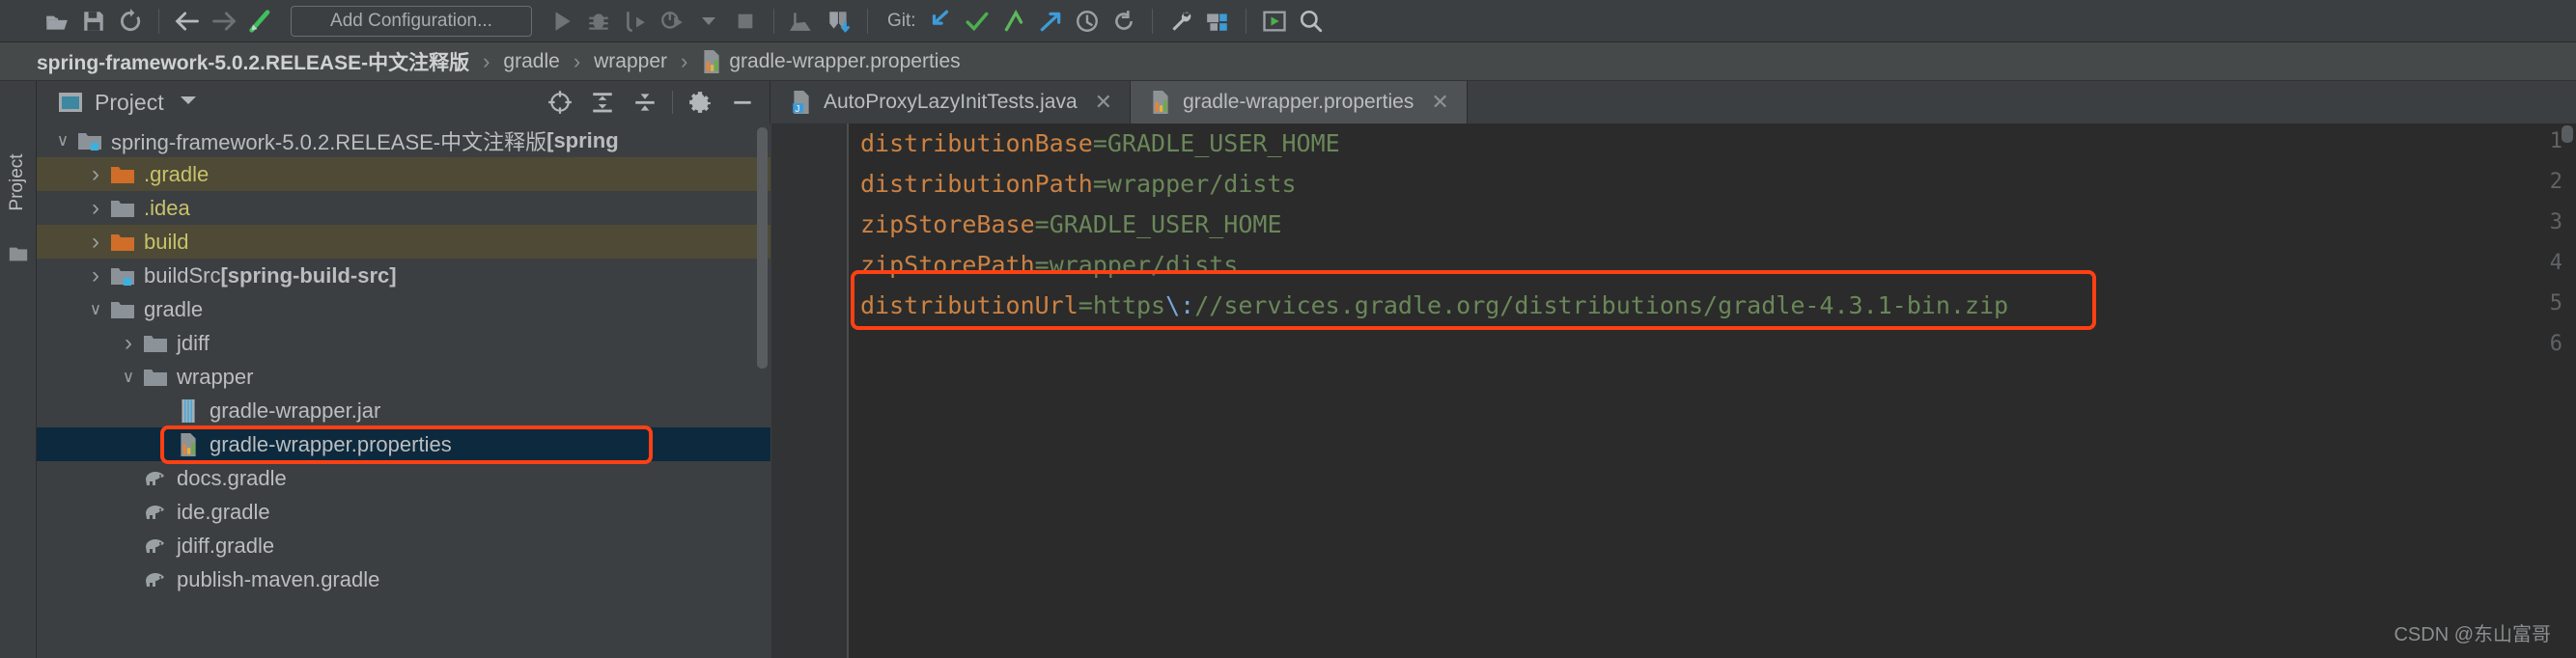 The image size is (2576, 658). I want to click on project-panel-header: Project, so click(404, 102).